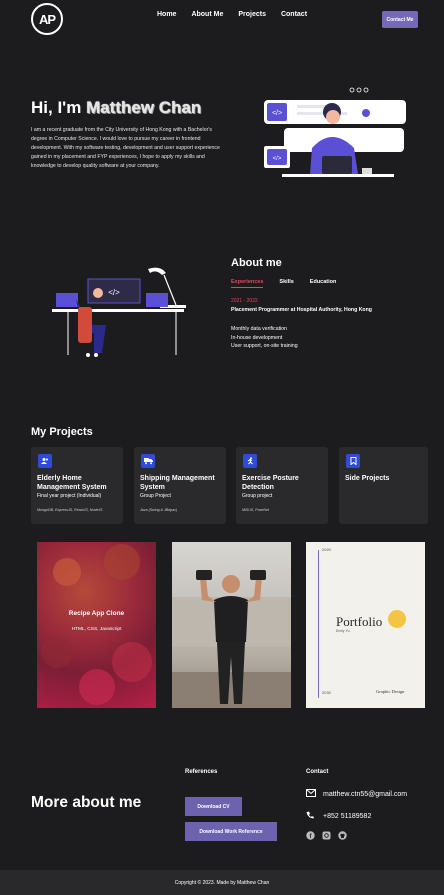 This screenshot has height=895, width=444. I want to click on tab-experiences: Experiences, so click(247, 283).